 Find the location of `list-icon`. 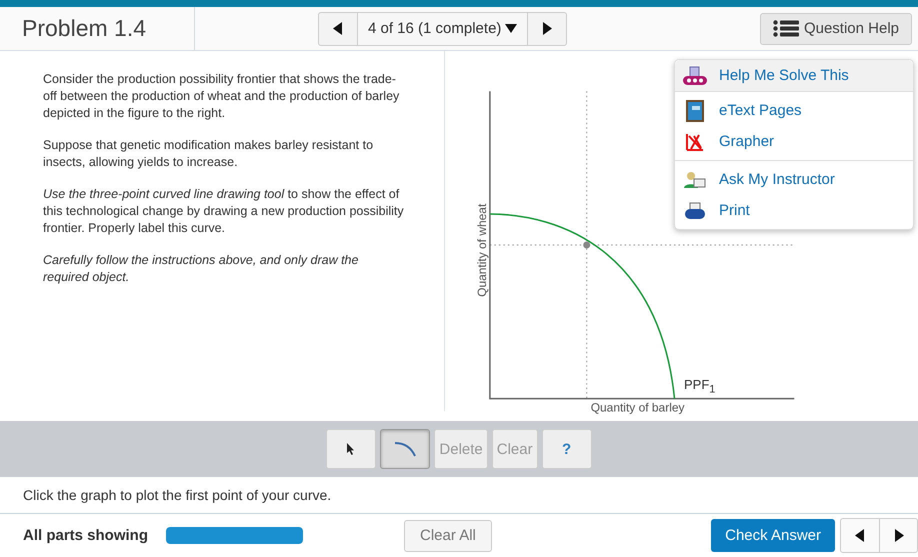

list-icon is located at coordinates (785, 28).